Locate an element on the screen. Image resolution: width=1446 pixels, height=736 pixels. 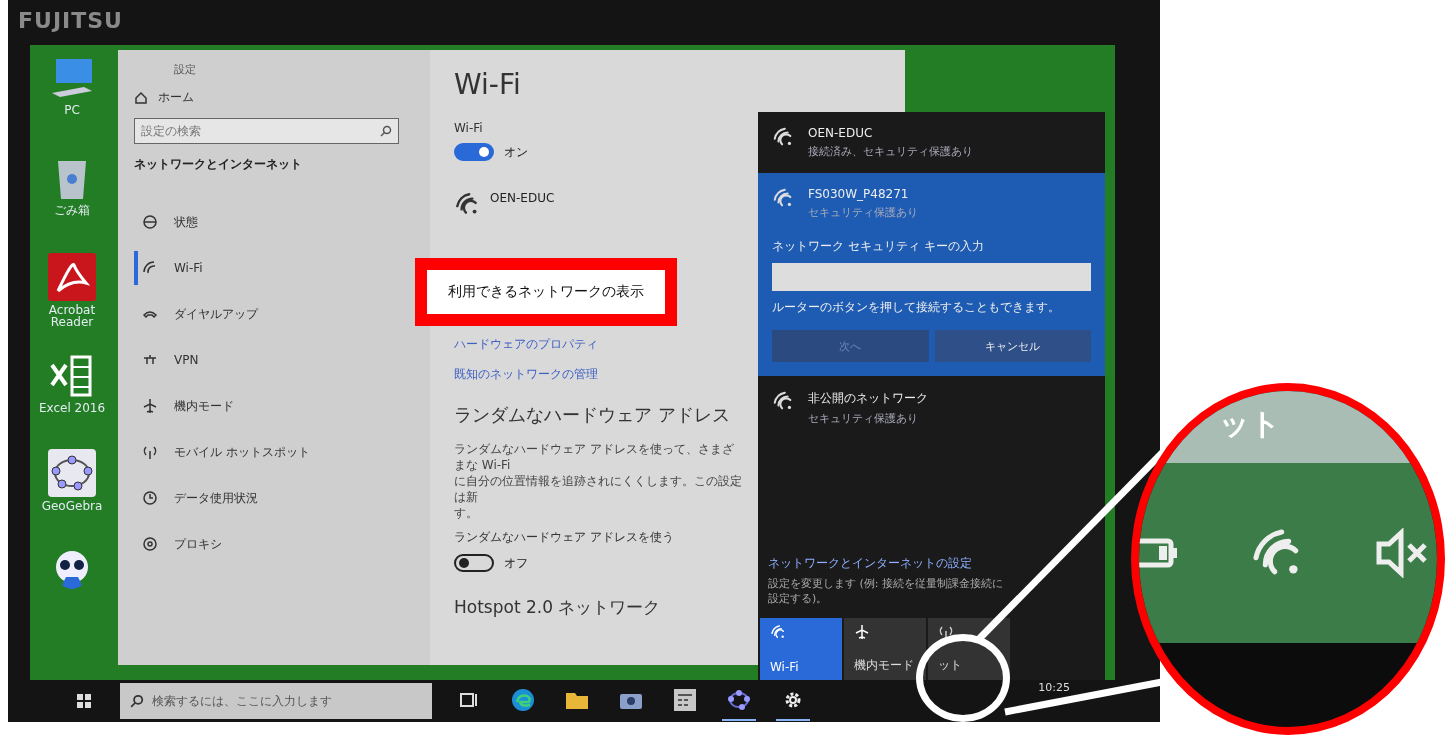
sidebar-item: データ使用状況 is located at coordinates (274, 498).